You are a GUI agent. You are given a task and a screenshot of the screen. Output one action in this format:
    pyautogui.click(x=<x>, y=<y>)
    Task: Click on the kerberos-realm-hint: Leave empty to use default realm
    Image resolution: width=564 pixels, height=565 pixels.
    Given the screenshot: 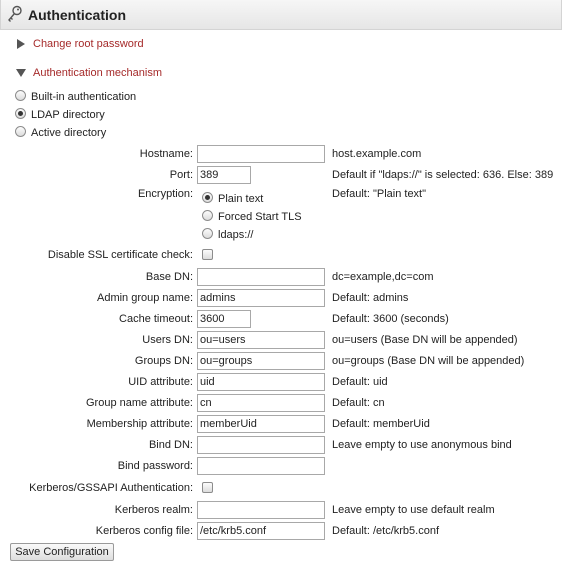 What is the action you would take?
    pyautogui.click(x=413, y=510)
    